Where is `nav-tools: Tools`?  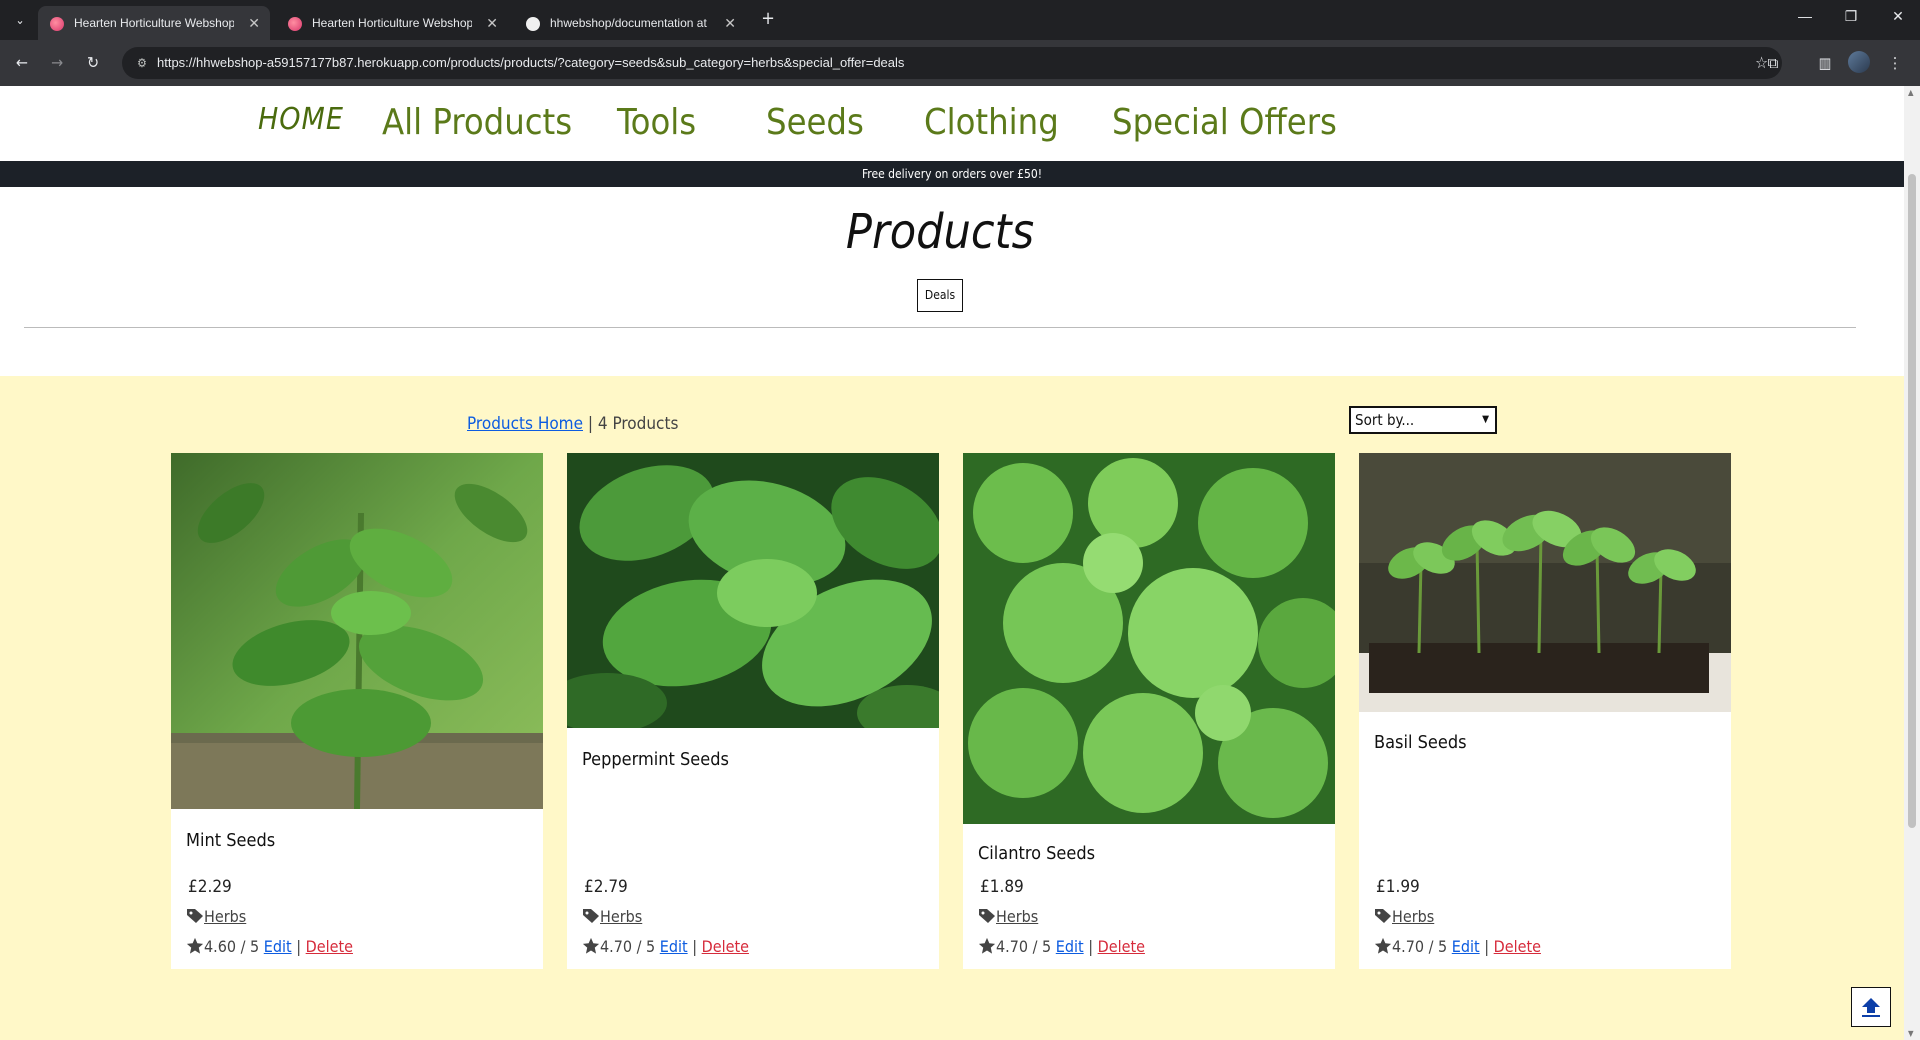 nav-tools: Tools is located at coordinates (656, 122).